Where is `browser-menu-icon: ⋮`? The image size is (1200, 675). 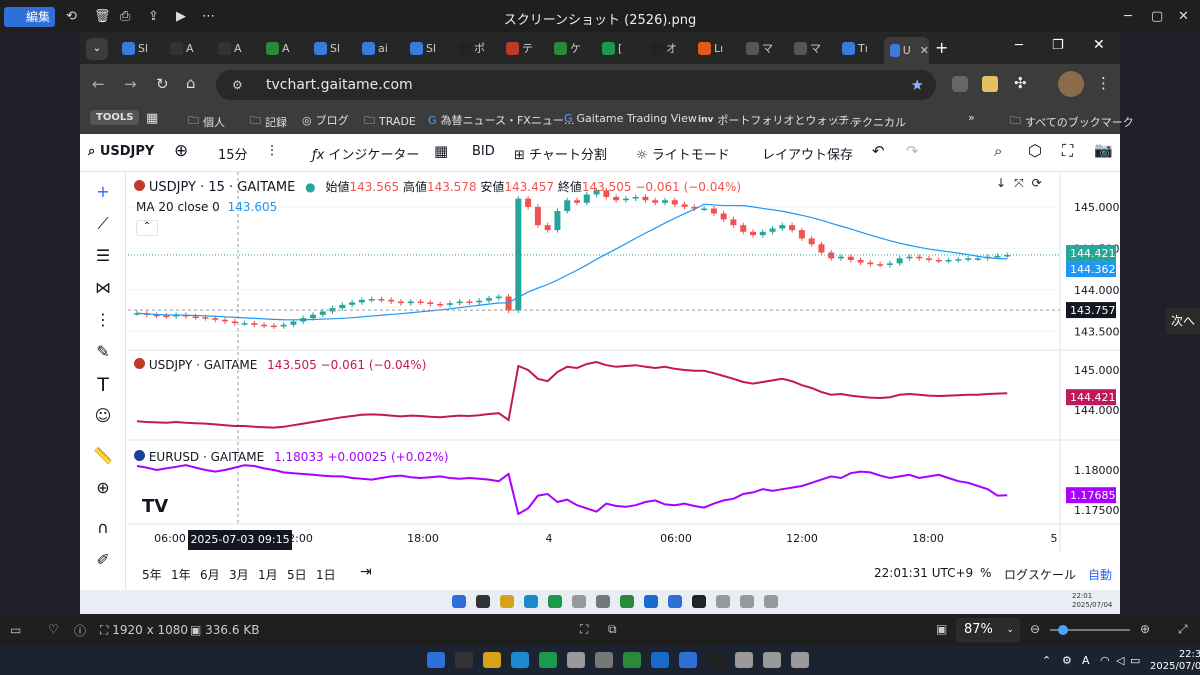
browser-menu-icon: ⋮ is located at coordinates (1103, 83).